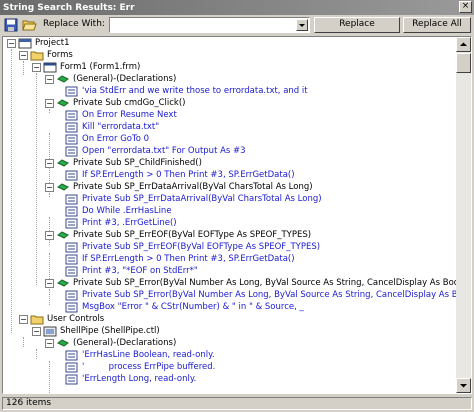 The height and width of the screenshot is (412, 474). I want to click on scroll-thumb, so click(463, 63).